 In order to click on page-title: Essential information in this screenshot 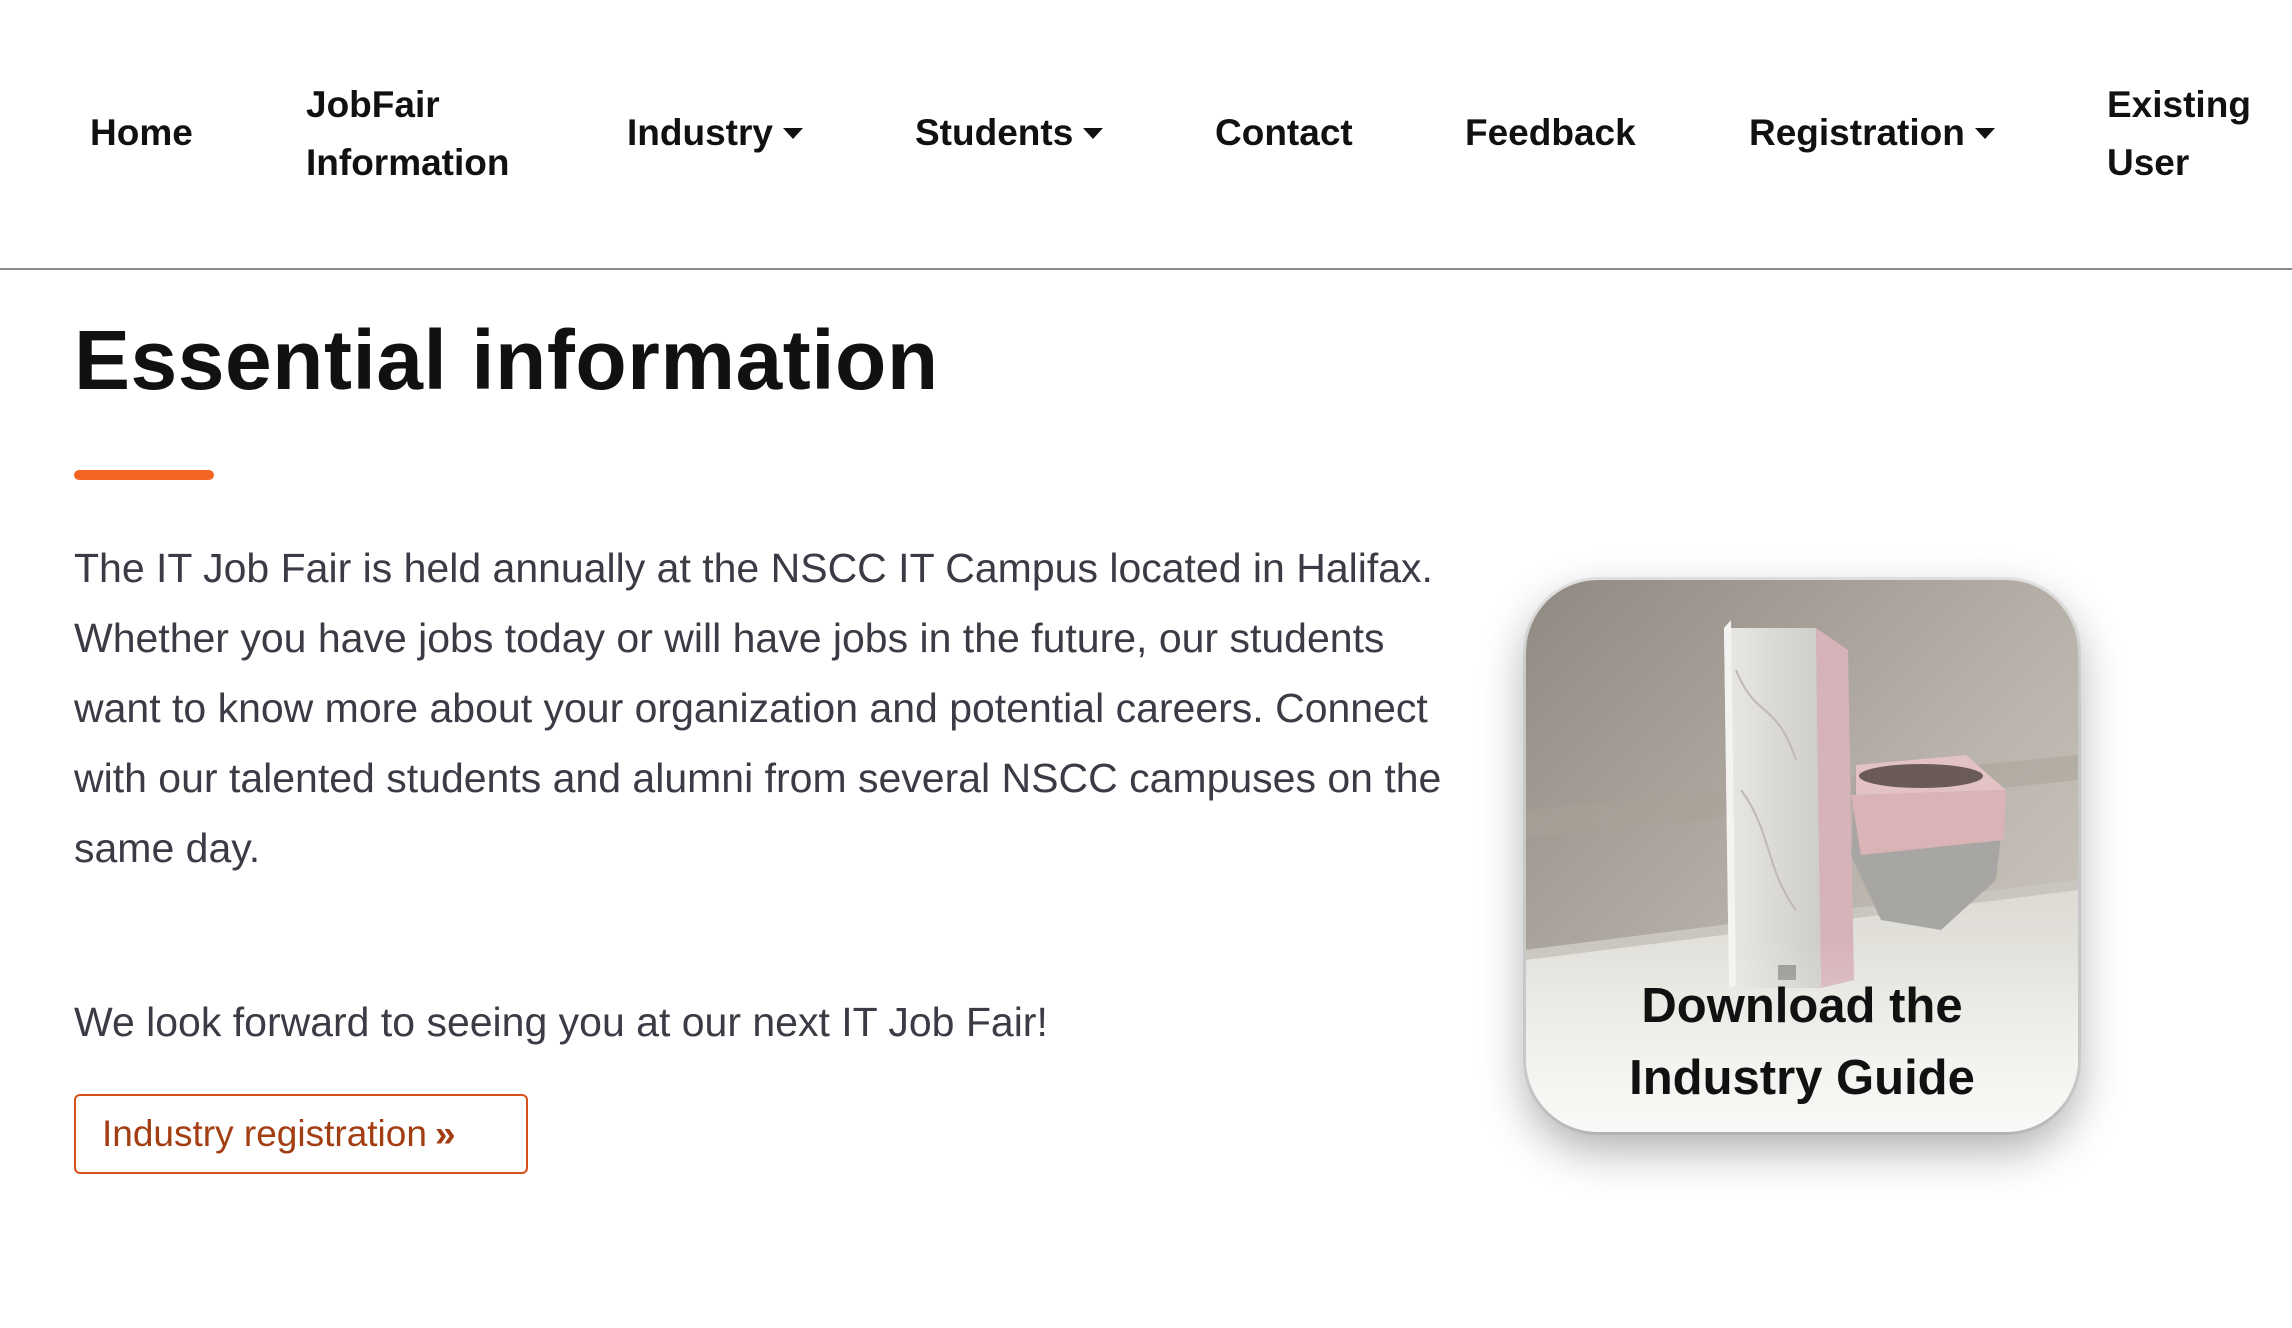, I will do `click(506, 360)`.